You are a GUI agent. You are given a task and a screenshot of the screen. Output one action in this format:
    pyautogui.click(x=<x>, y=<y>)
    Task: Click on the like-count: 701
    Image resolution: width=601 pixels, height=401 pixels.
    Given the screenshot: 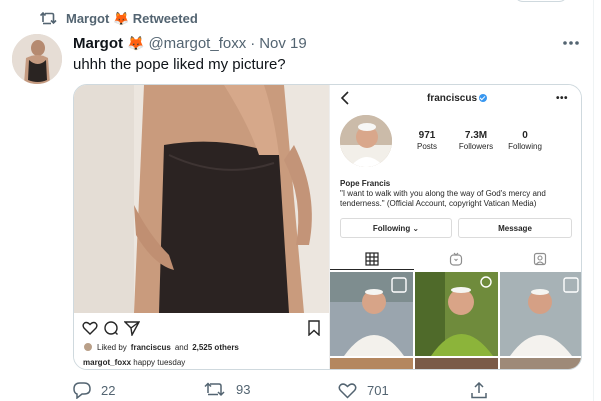 What is the action you would take?
    pyautogui.click(x=378, y=390)
    